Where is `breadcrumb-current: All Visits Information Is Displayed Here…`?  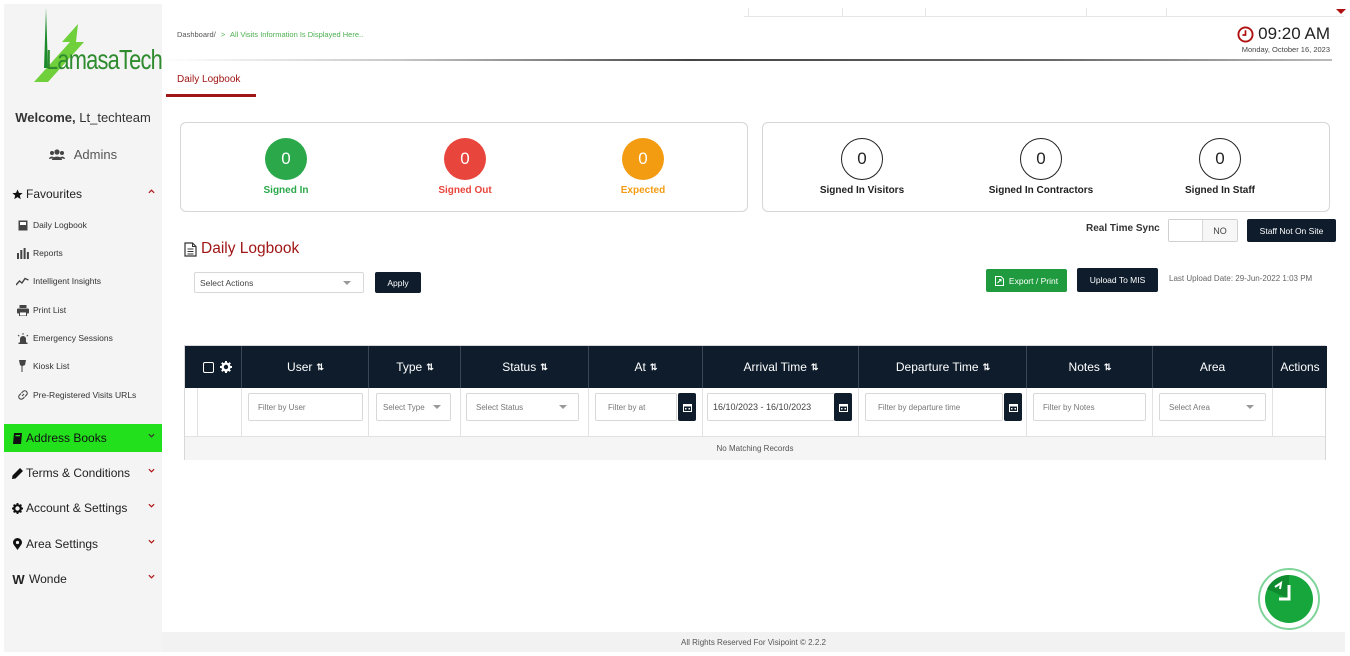 breadcrumb-current: All Visits Information Is Displayed Here… is located at coordinates (296, 34).